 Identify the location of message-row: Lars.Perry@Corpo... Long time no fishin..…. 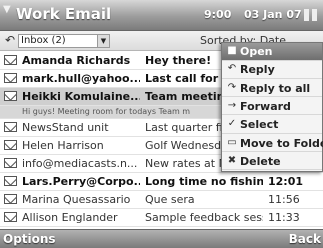
(161, 182).